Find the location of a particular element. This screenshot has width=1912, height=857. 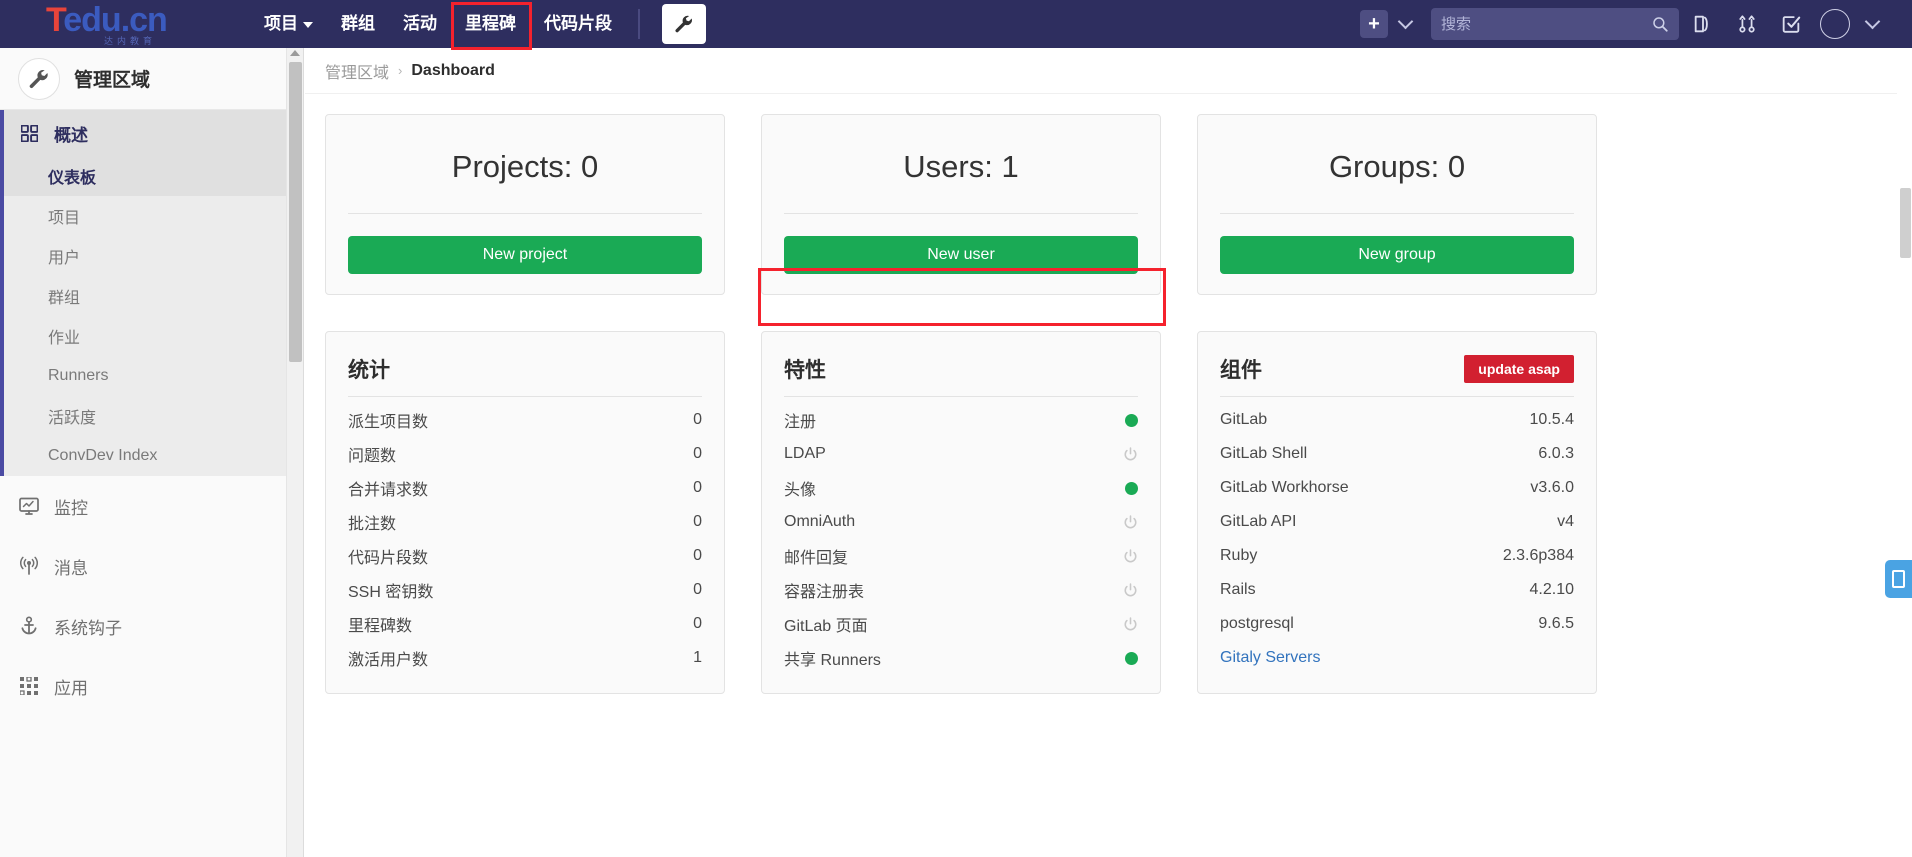

user-menu-button is located at coordinates (1835, 24).